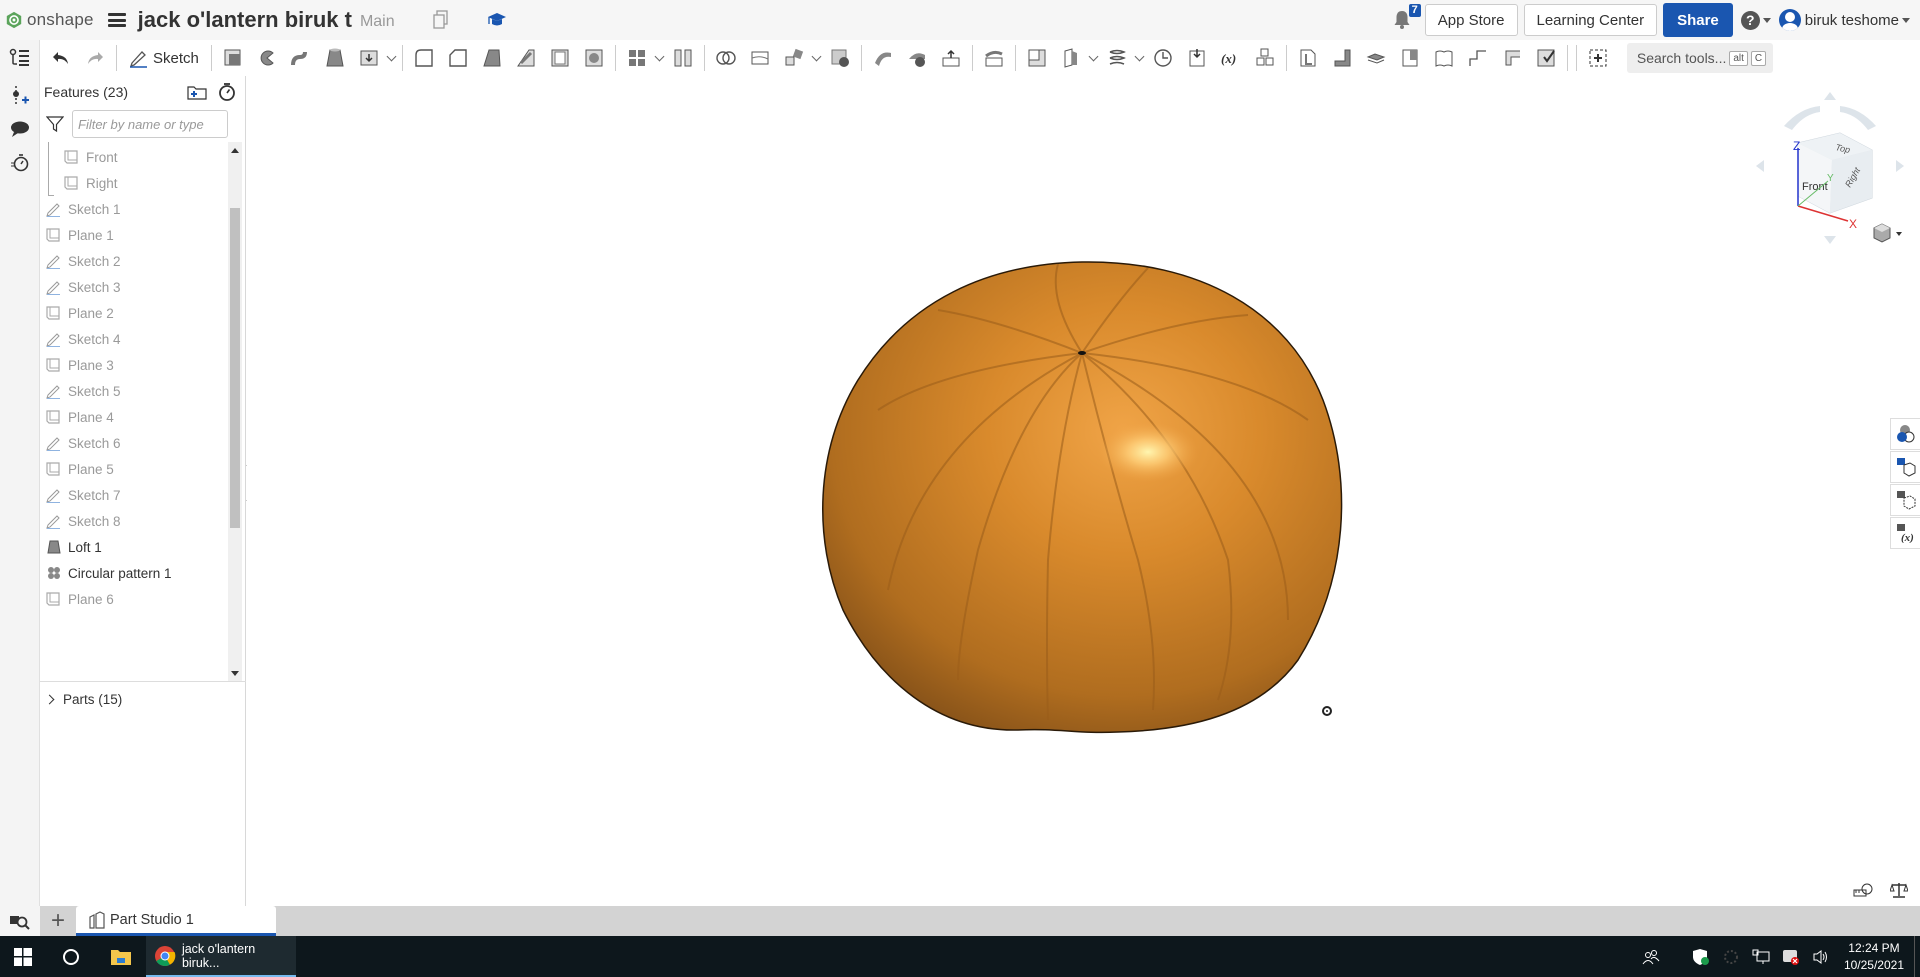 The height and width of the screenshot is (977, 1920). What do you see at coordinates (441, 20) in the screenshot?
I see `versions-icon` at bounding box center [441, 20].